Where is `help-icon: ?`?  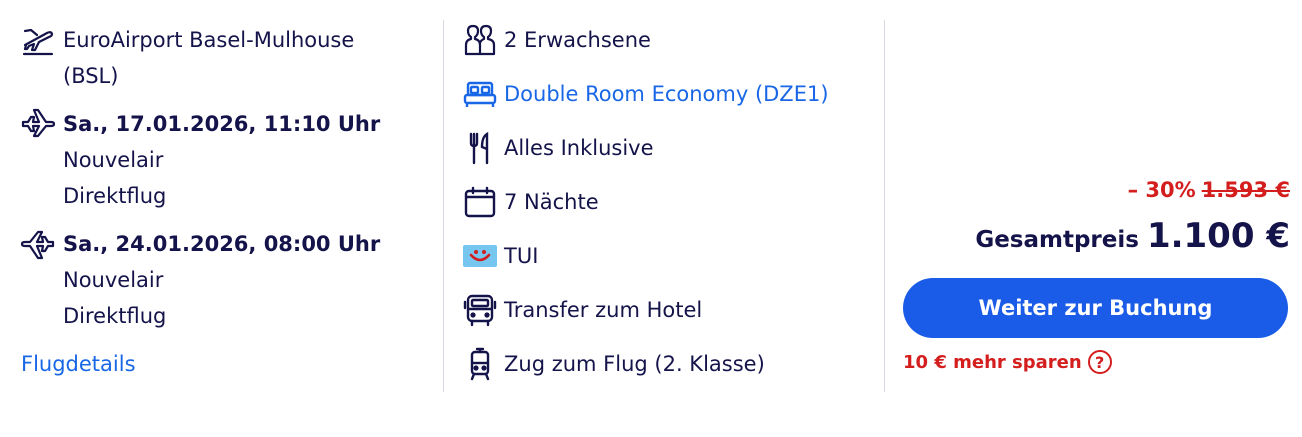
help-icon: ? is located at coordinates (1099, 362).